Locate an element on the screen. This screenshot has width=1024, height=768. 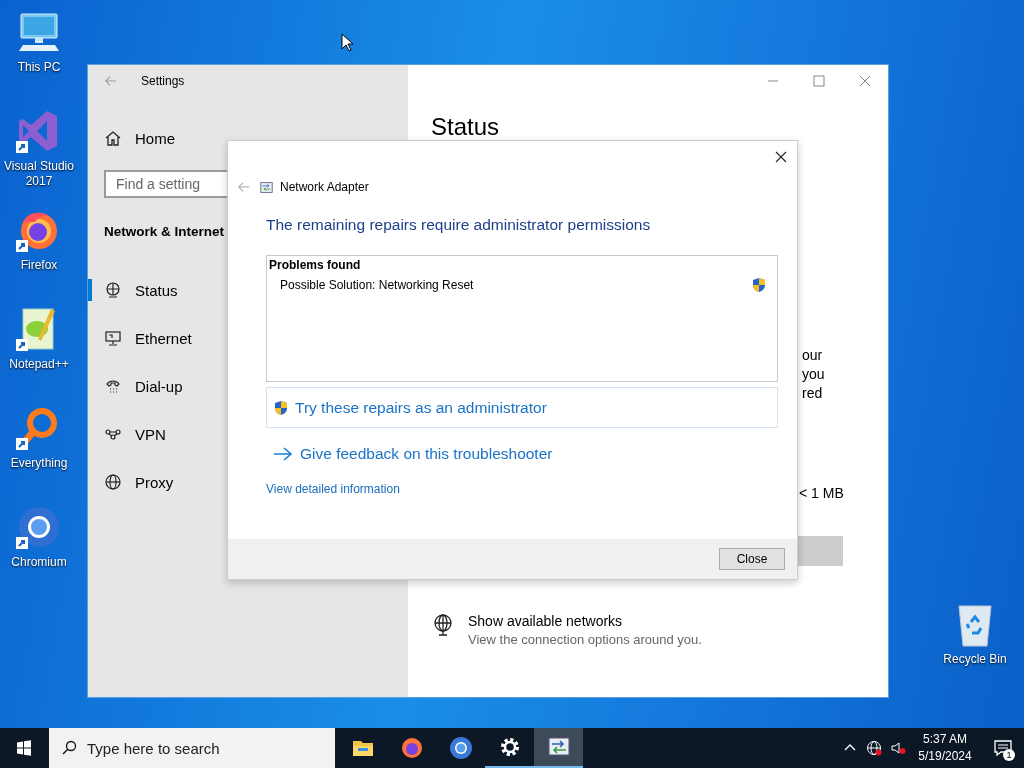
page-heading: Status is located at coordinates (465, 127).